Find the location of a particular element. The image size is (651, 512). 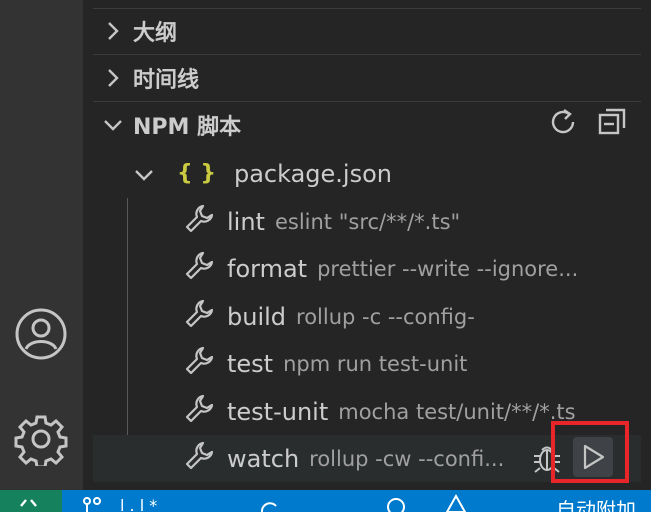

section-actions is located at coordinates (587, 125).